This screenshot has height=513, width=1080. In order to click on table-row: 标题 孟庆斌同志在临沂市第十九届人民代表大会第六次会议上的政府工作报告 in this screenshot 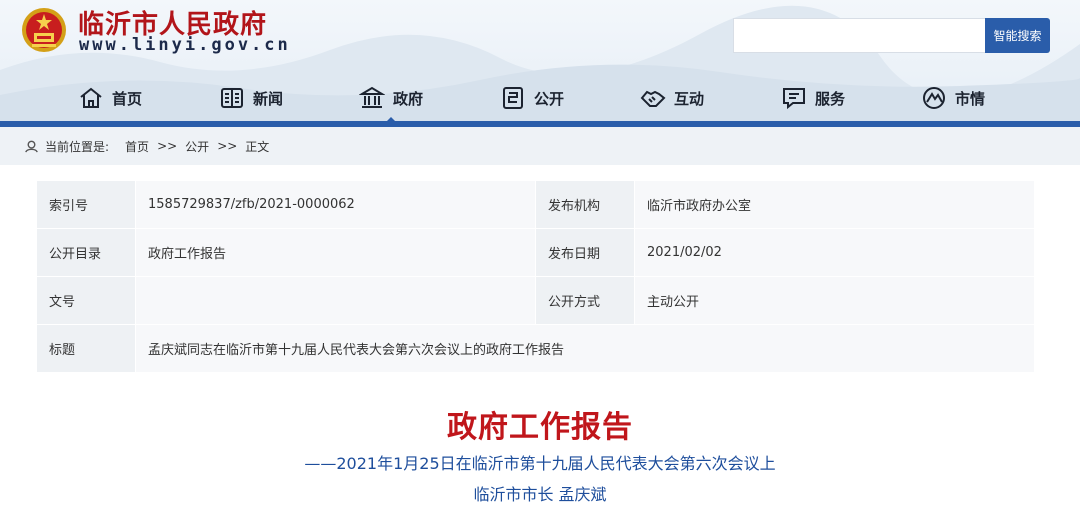, I will do `click(535, 348)`.